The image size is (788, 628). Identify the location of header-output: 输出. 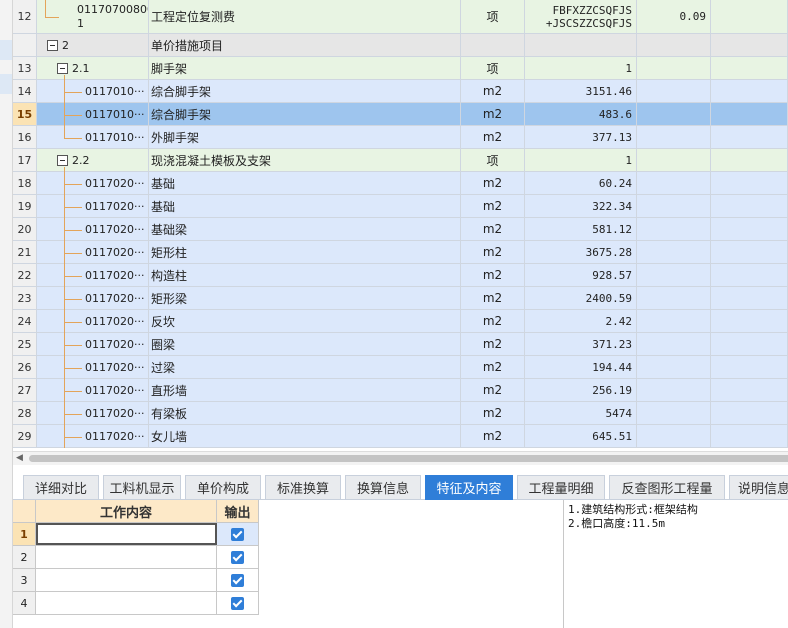
(238, 511).